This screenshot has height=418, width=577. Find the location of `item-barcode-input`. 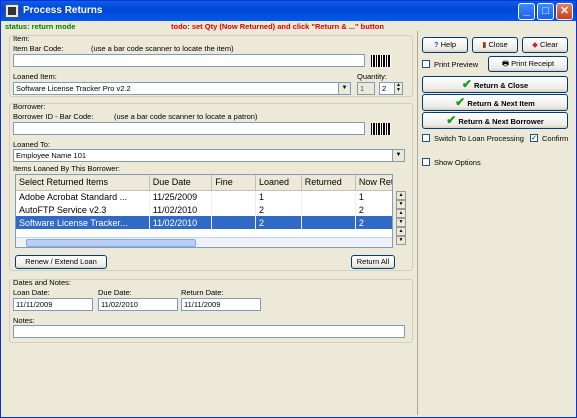

item-barcode-input is located at coordinates (189, 60).